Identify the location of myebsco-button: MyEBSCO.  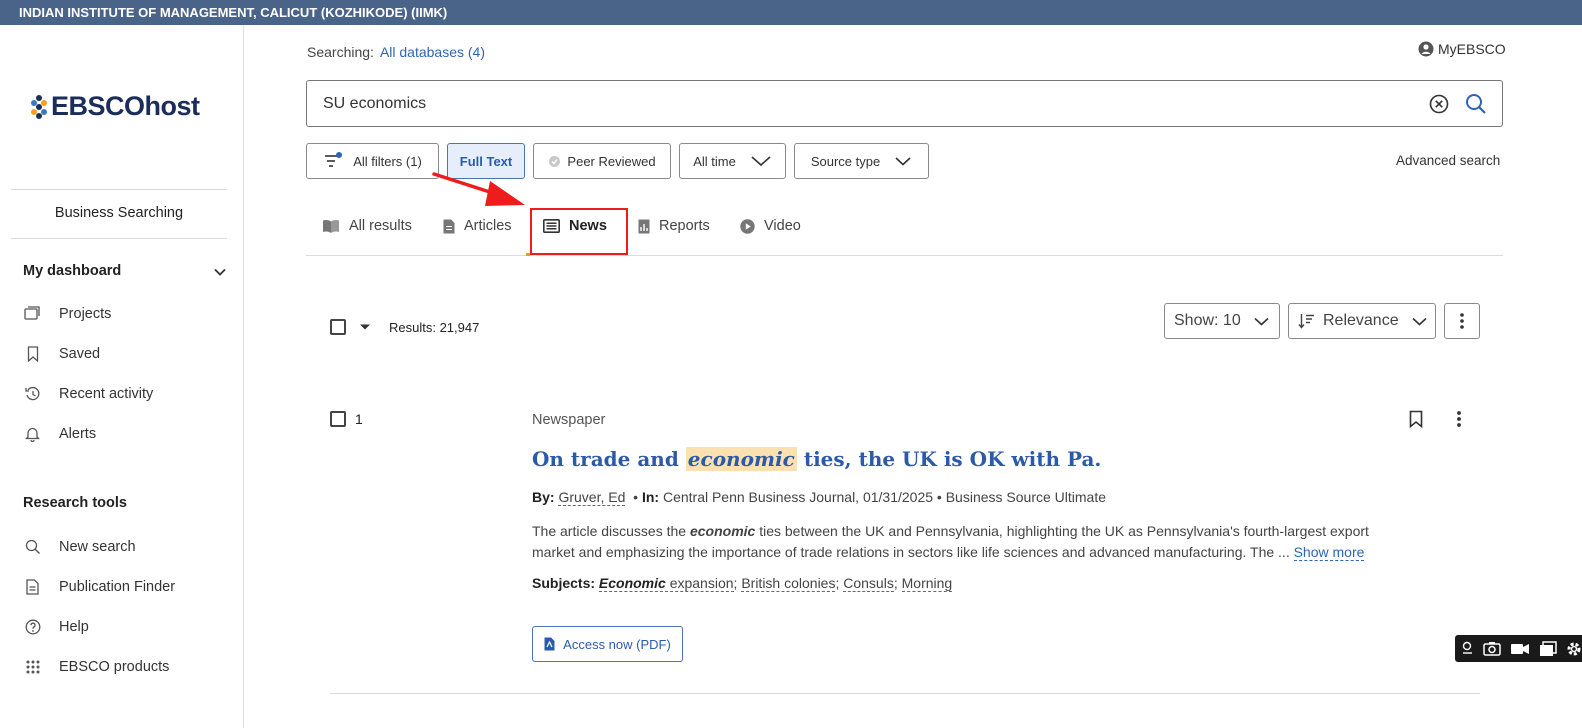
(1462, 49).